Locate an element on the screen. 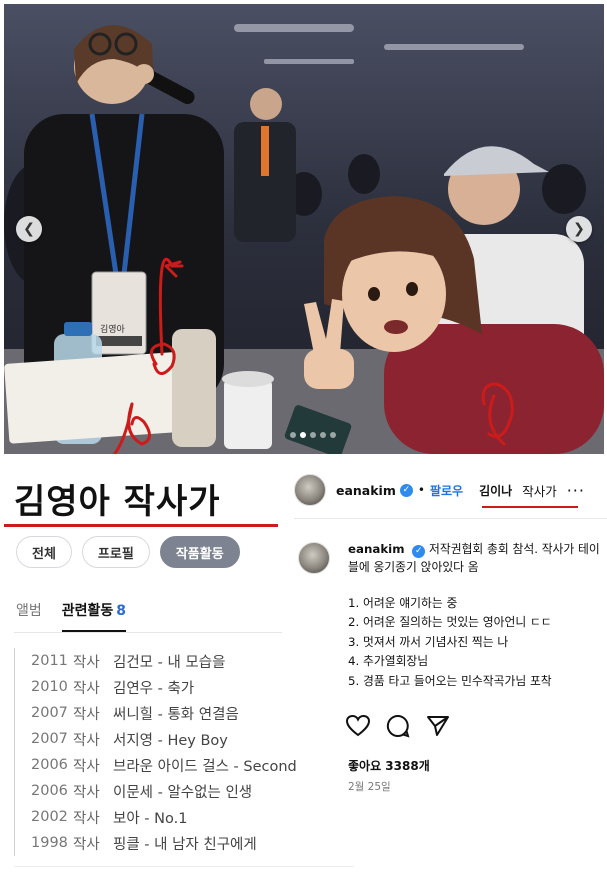 The height and width of the screenshot is (877, 607). carousel-dots is located at coordinates (313, 435).